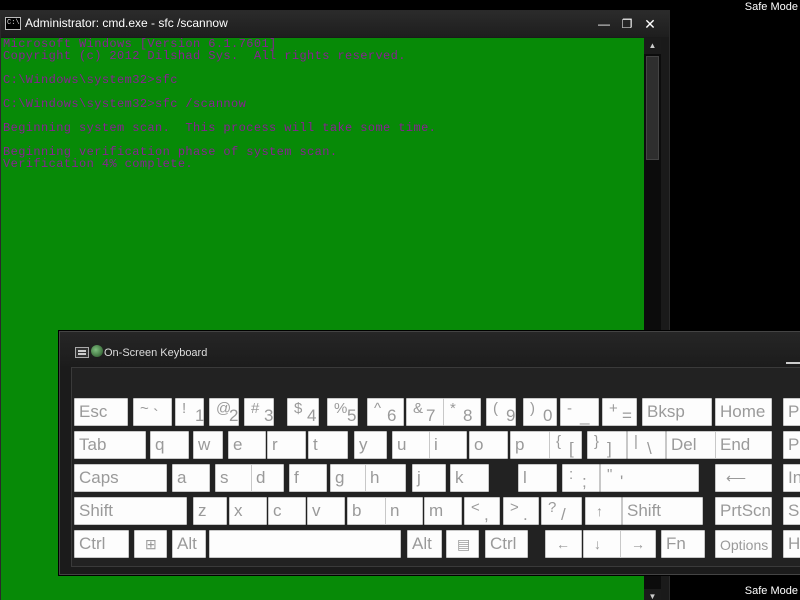 This screenshot has width=800, height=600. Describe the element at coordinates (468, 415) in the screenshot. I see `key-base-symbol: 8` at that location.